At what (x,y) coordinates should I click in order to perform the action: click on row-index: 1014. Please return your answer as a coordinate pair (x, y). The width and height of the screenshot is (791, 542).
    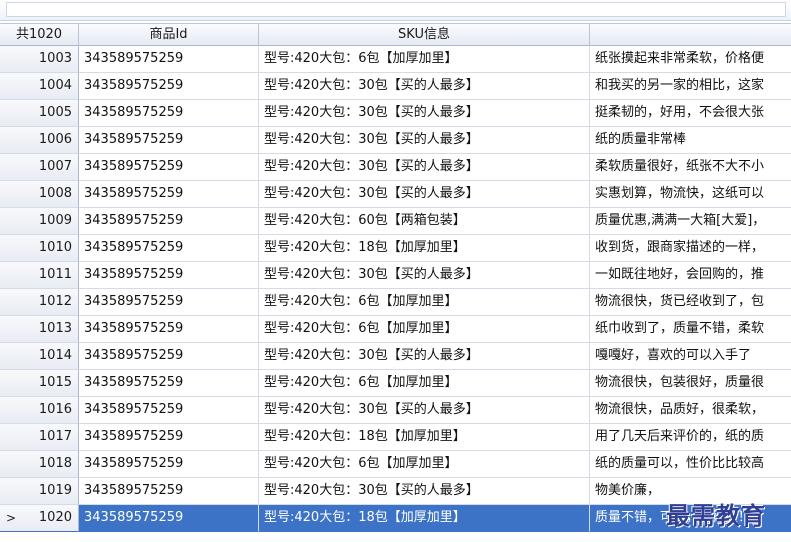
    Looking at the image, I should click on (39, 356).